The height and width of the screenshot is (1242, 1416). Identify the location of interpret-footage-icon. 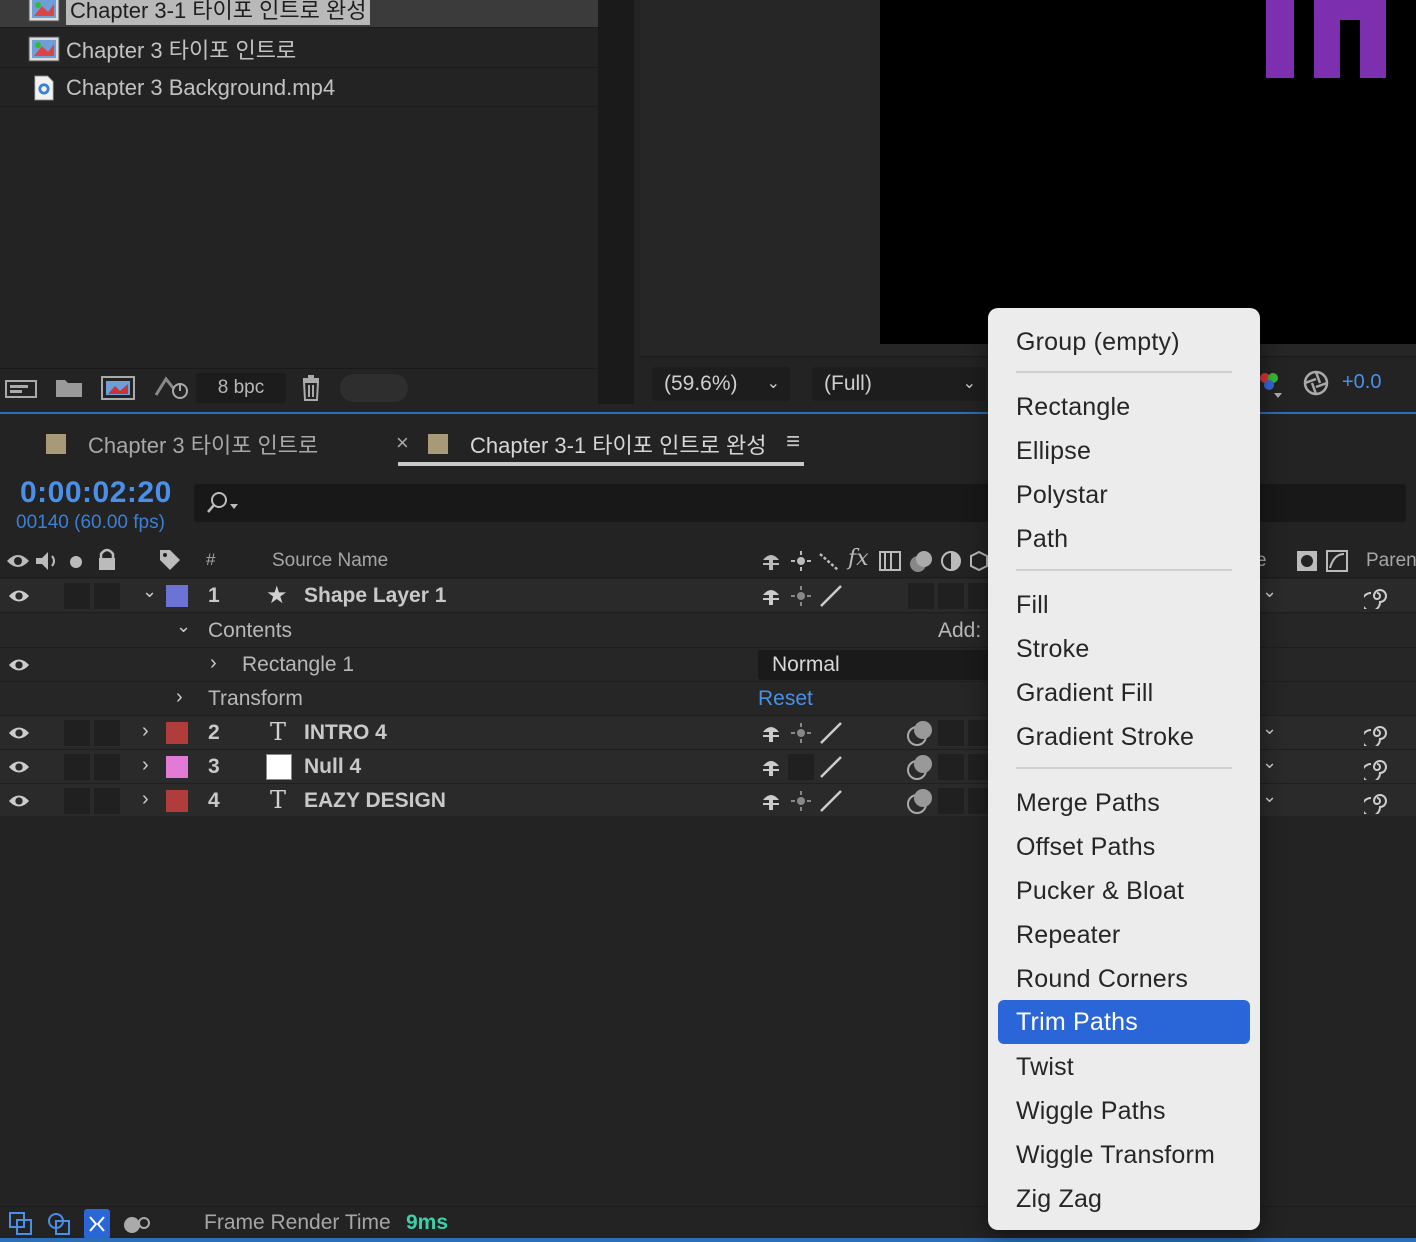
(21, 388).